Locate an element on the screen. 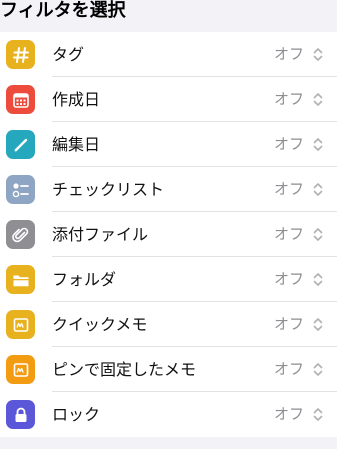 The height and width of the screenshot is (449, 337). filter-row-checklist: チェックリスト オフ is located at coordinates (168, 189).